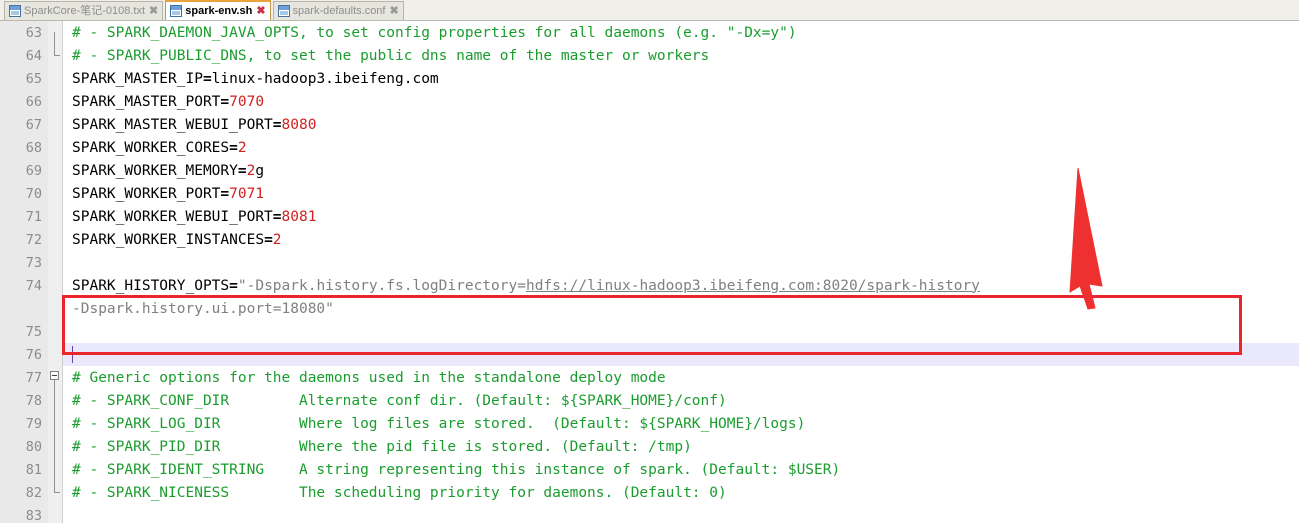 The image size is (1299, 523). Describe the element at coordinates (681, 239) in the screenshot. I see `code-text: SPARK_WORKER_INSTANCES = 2` at that location.